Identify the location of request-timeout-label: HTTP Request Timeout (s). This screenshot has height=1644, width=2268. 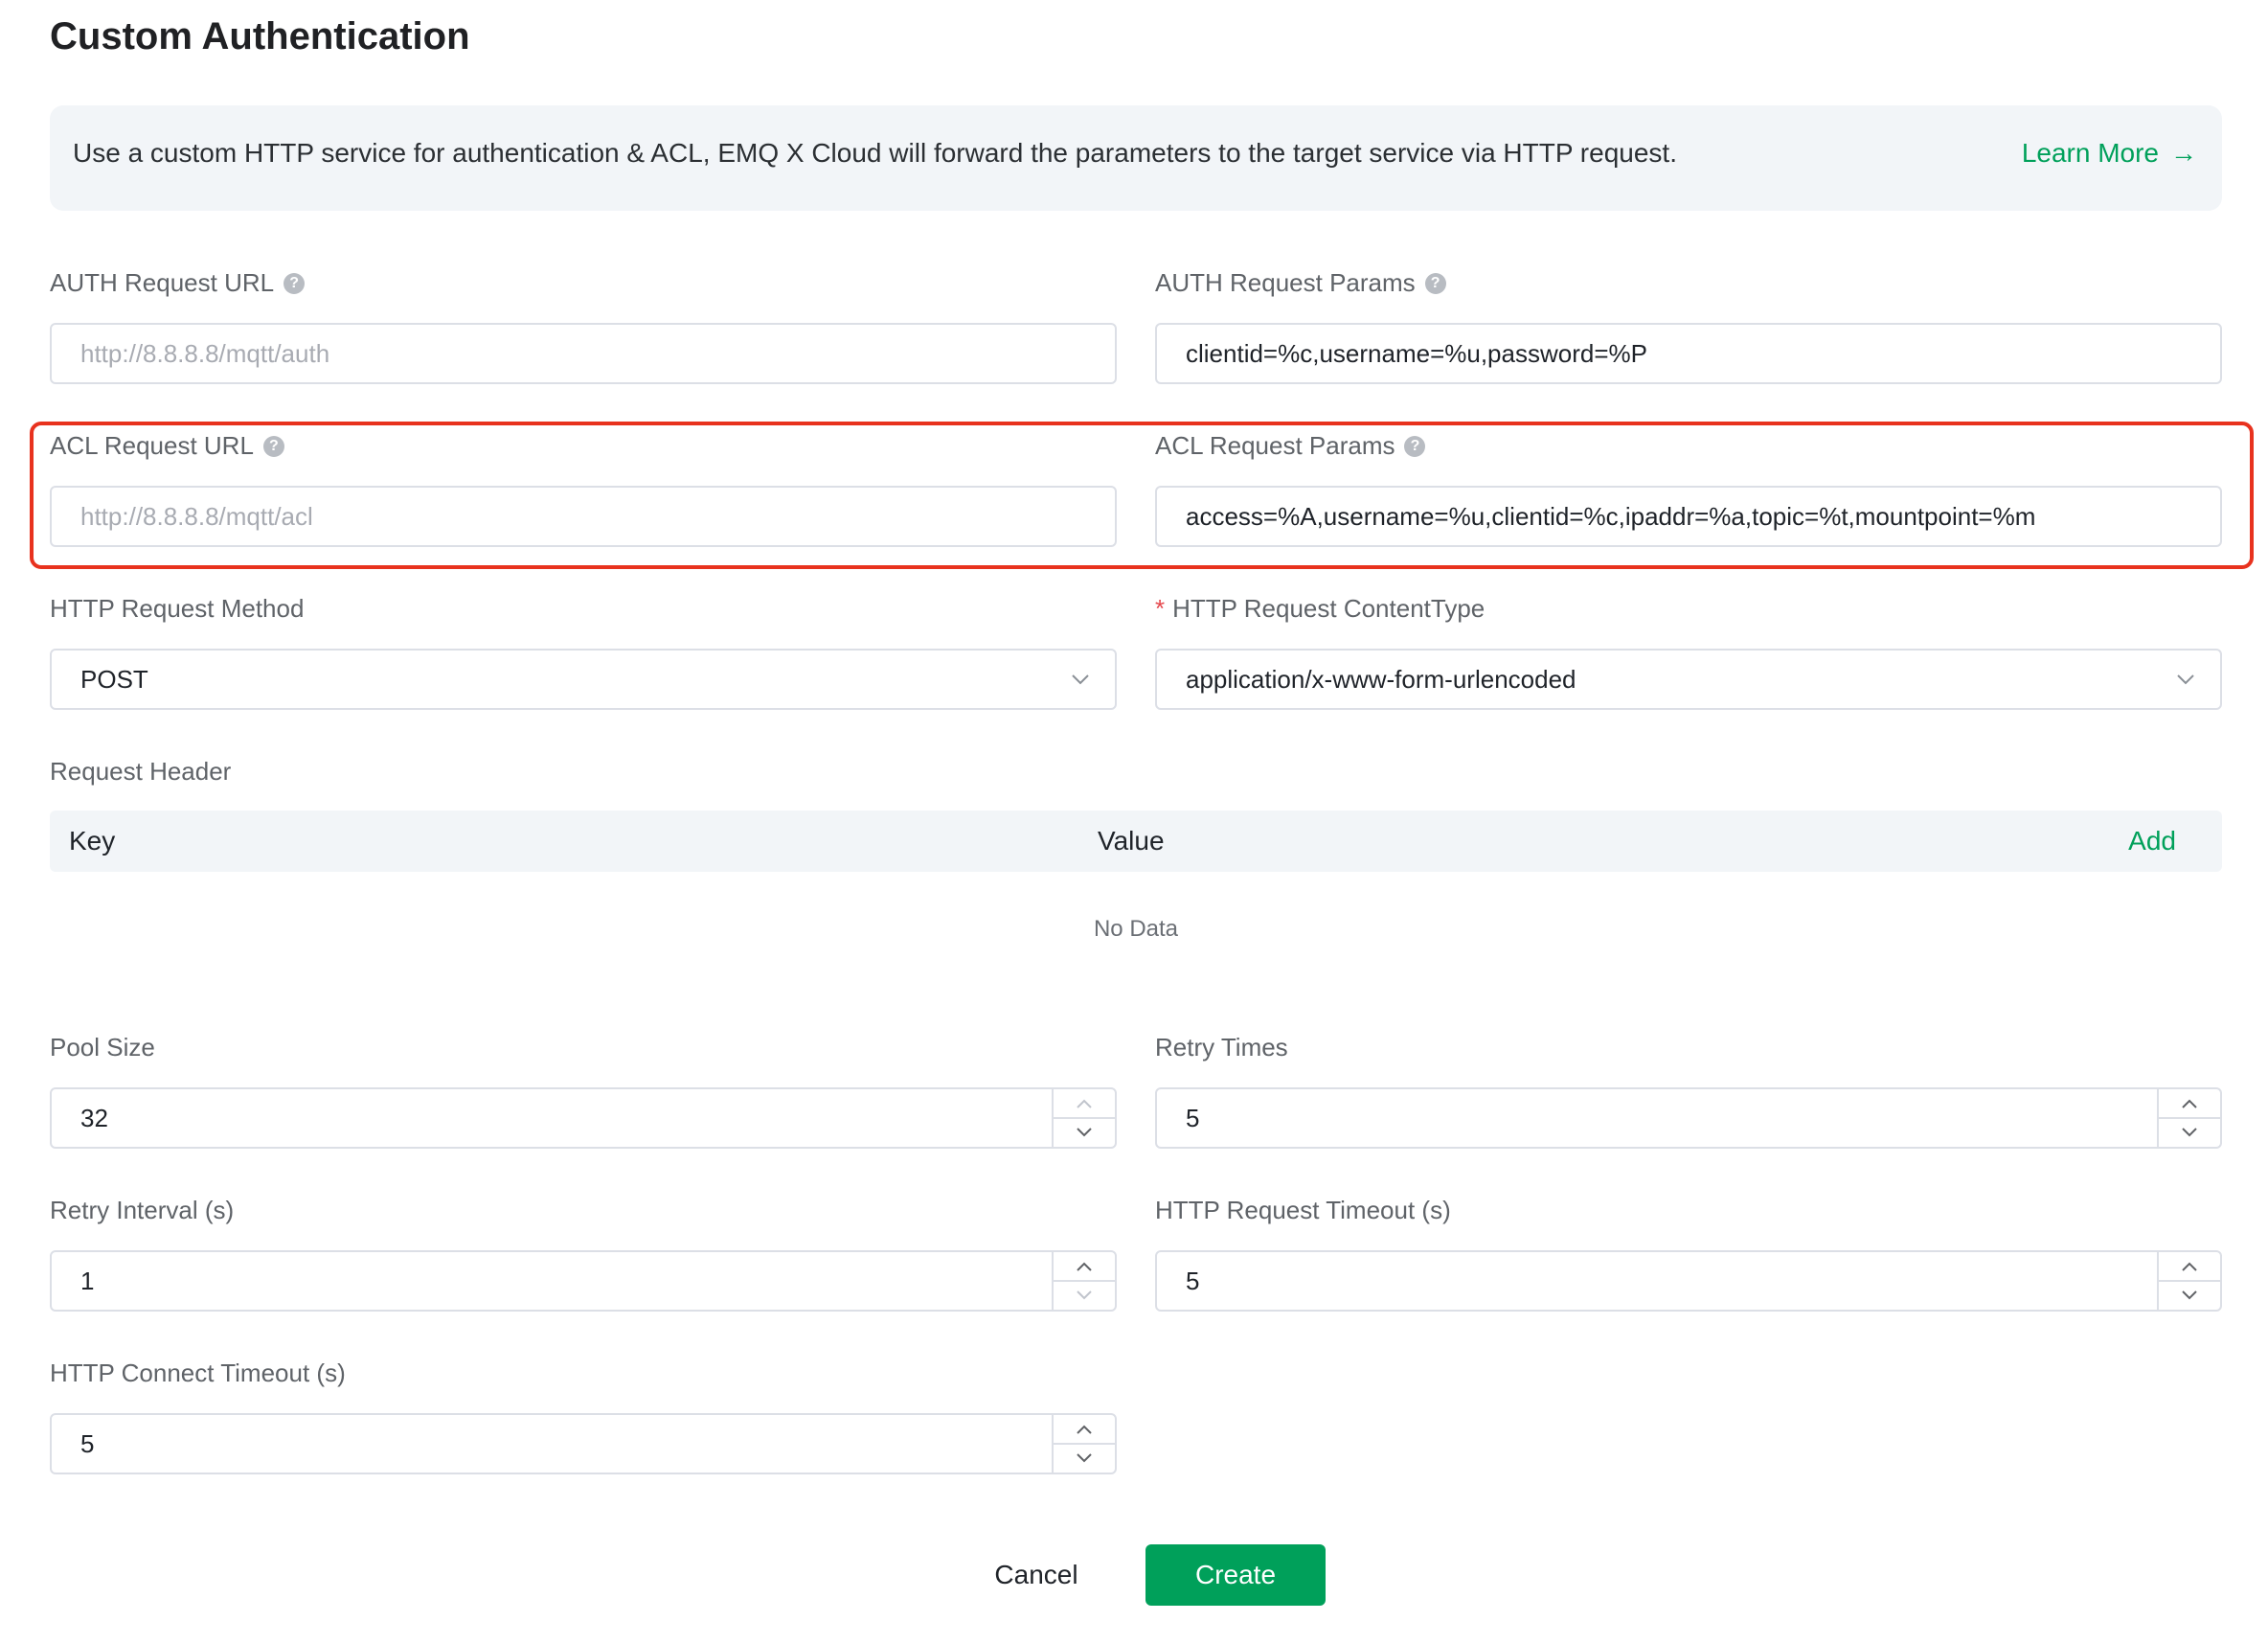
(1303, 1210).